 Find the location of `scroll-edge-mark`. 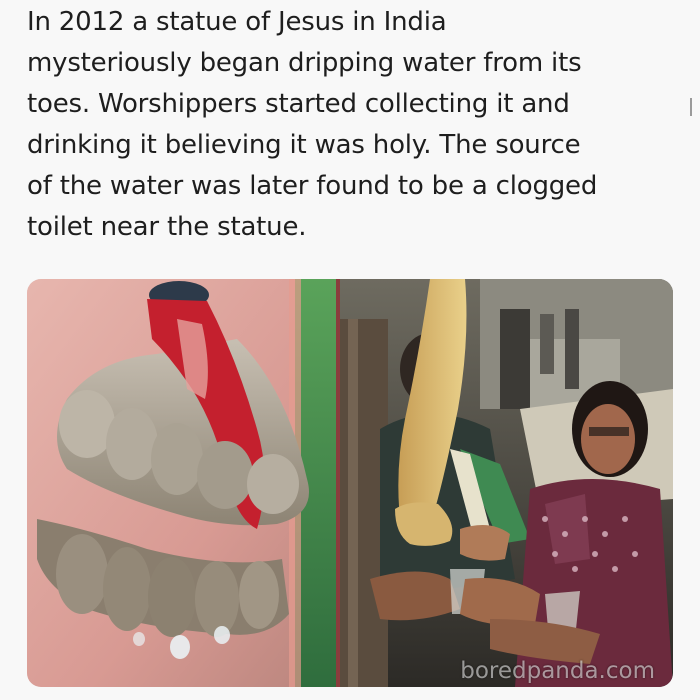

scroll-edge-mark is located at coordinates (691, 107).